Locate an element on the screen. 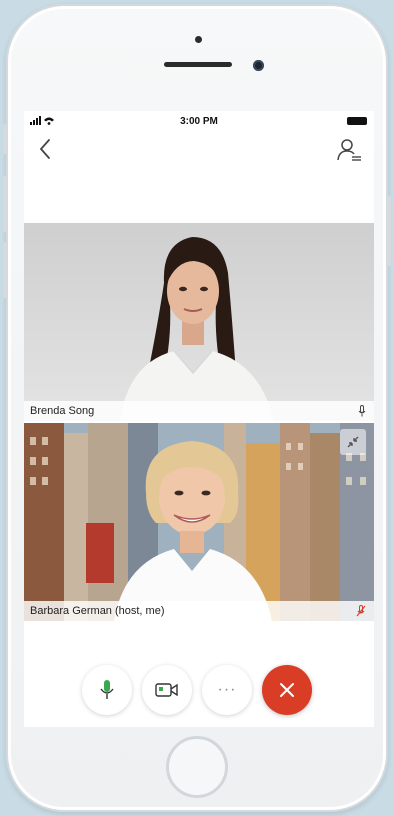  more-options-button: ··· is located at coordinates (227, 690).